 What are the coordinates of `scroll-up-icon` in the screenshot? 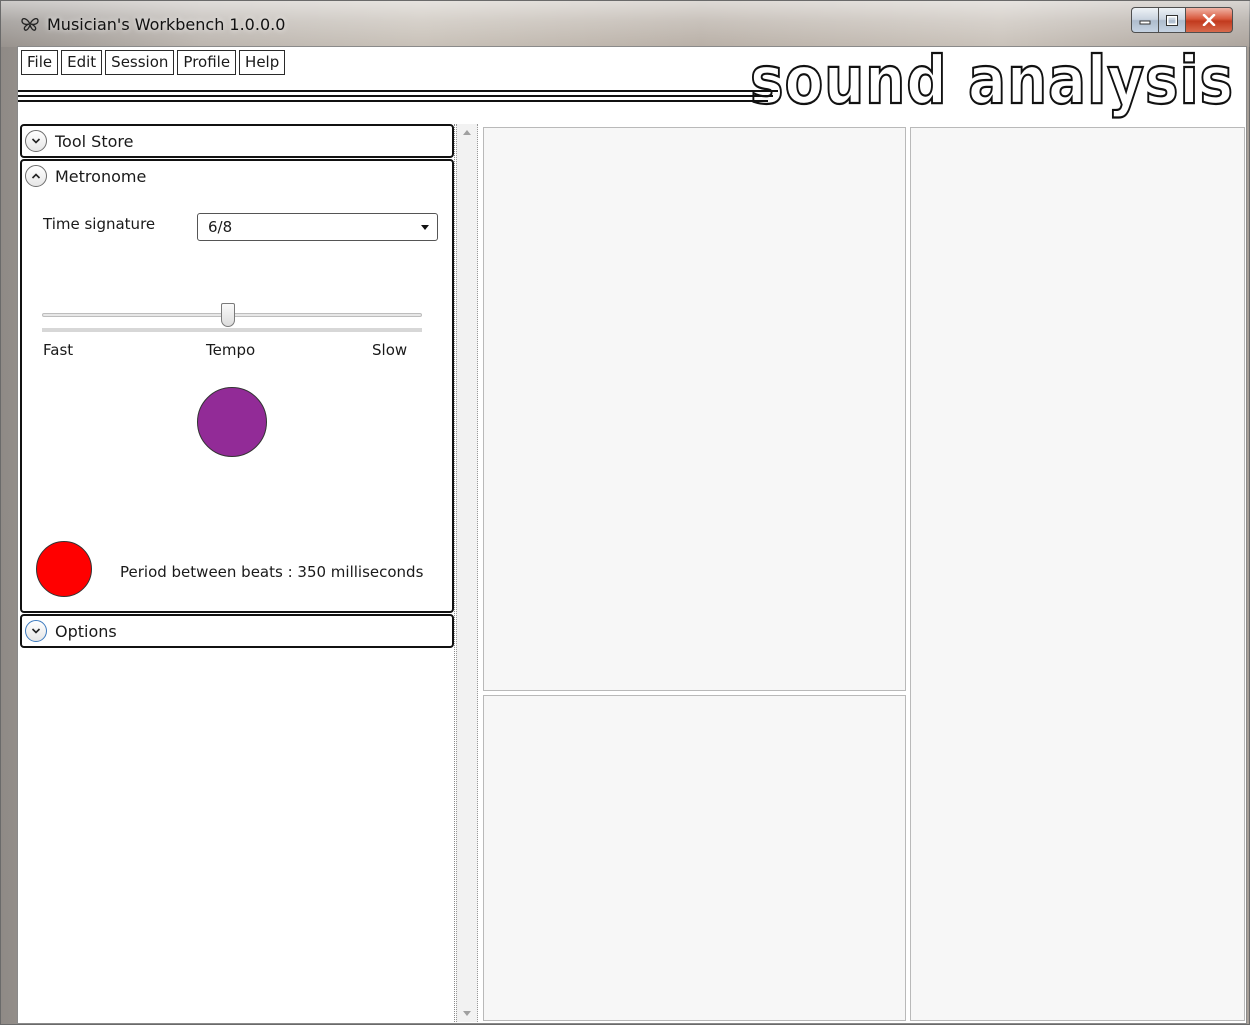 It's located at (467, 132).